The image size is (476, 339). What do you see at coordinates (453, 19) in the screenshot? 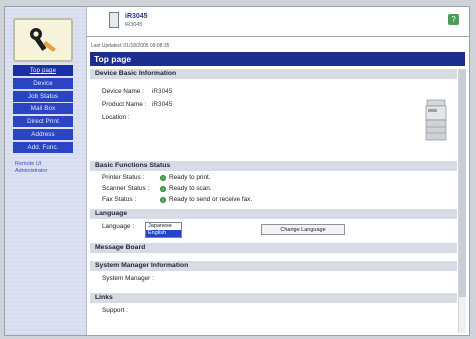
I see `help-icon: ?` at bounding box center [453, 19].